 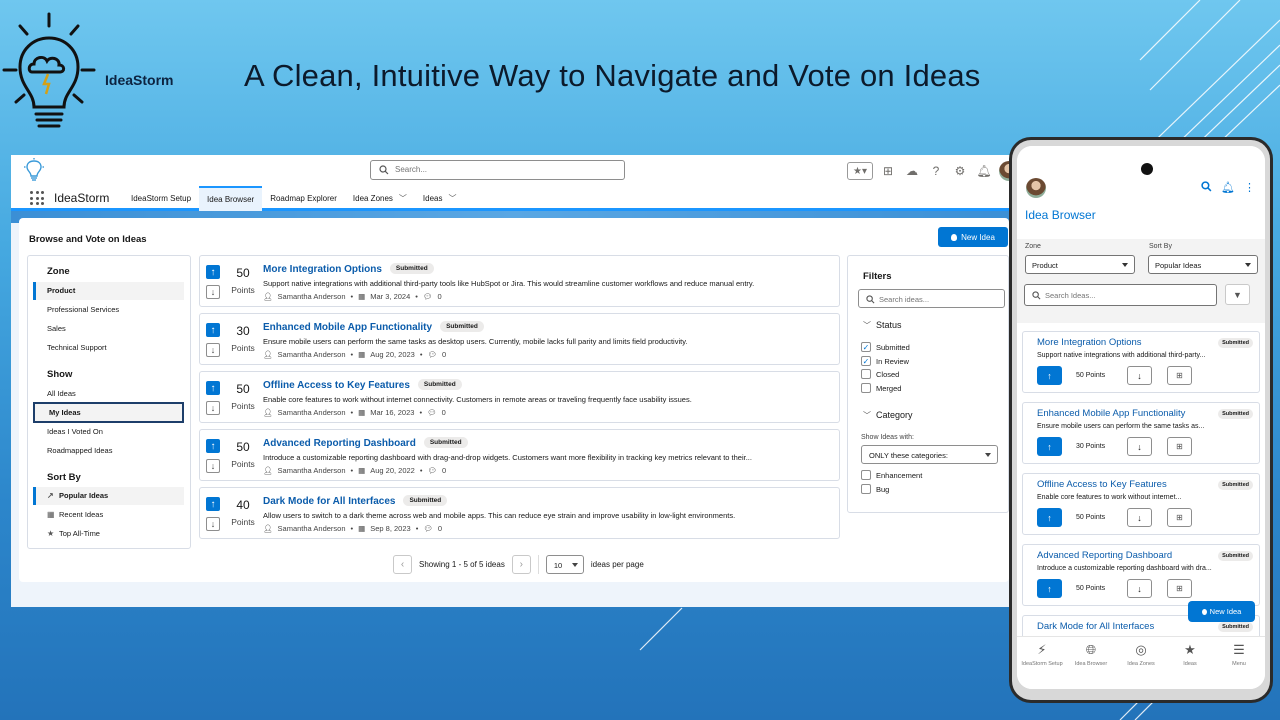 I want to click on status-checkbox-merged: Merged, so click(x=881, y=388).